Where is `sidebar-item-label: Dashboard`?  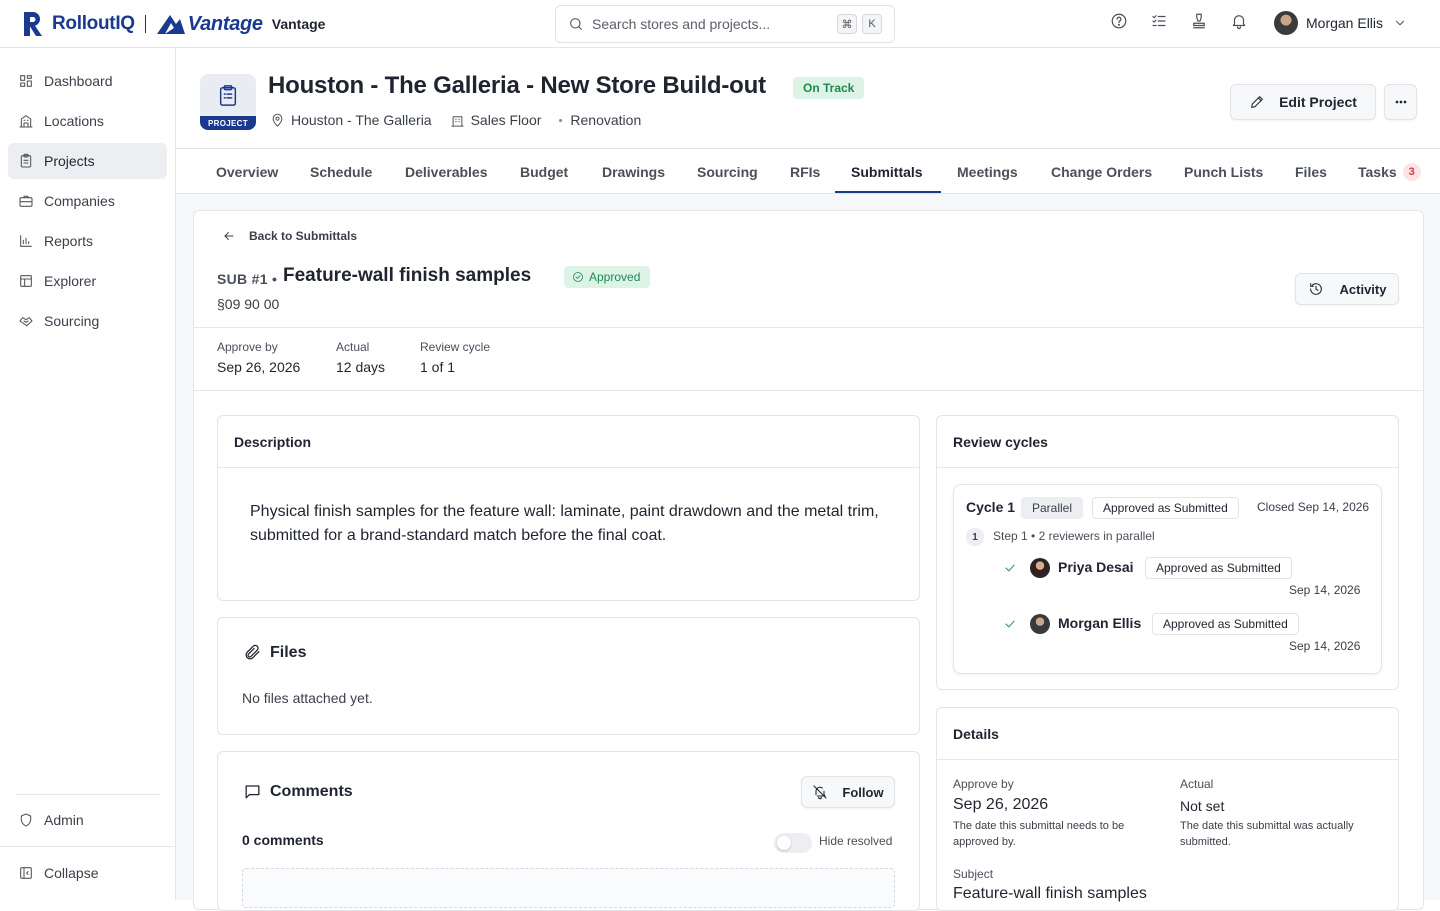 sidebar-item-label: Dashboard is located at coordinates (78, 81).